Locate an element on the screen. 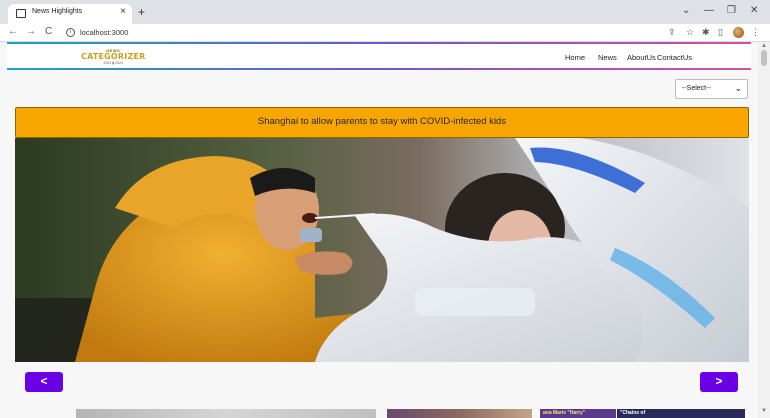 This screenshot has width=770, height=418. logo-sub-text: 2022 ▮ 2023 is located at coordinates (113, 63).